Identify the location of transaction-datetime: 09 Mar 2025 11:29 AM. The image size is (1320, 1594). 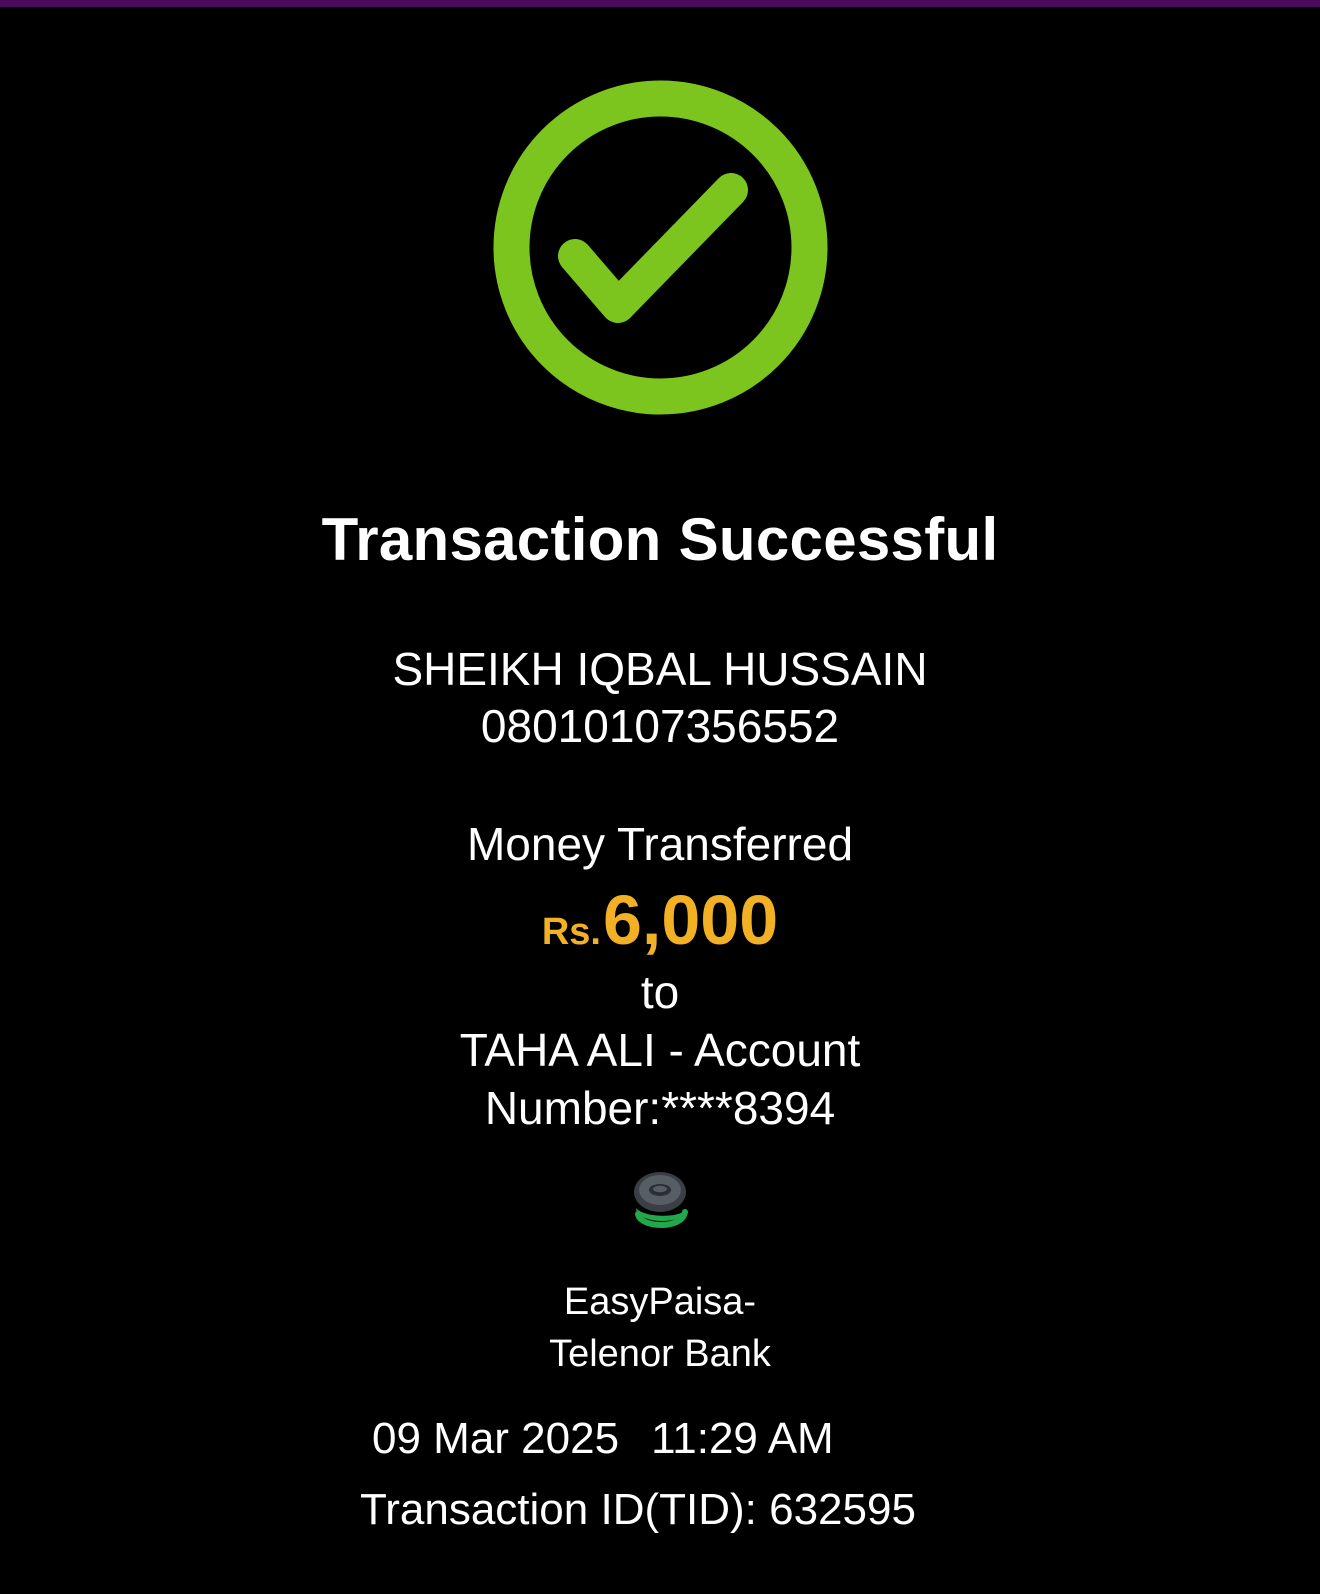
(603, 1439).